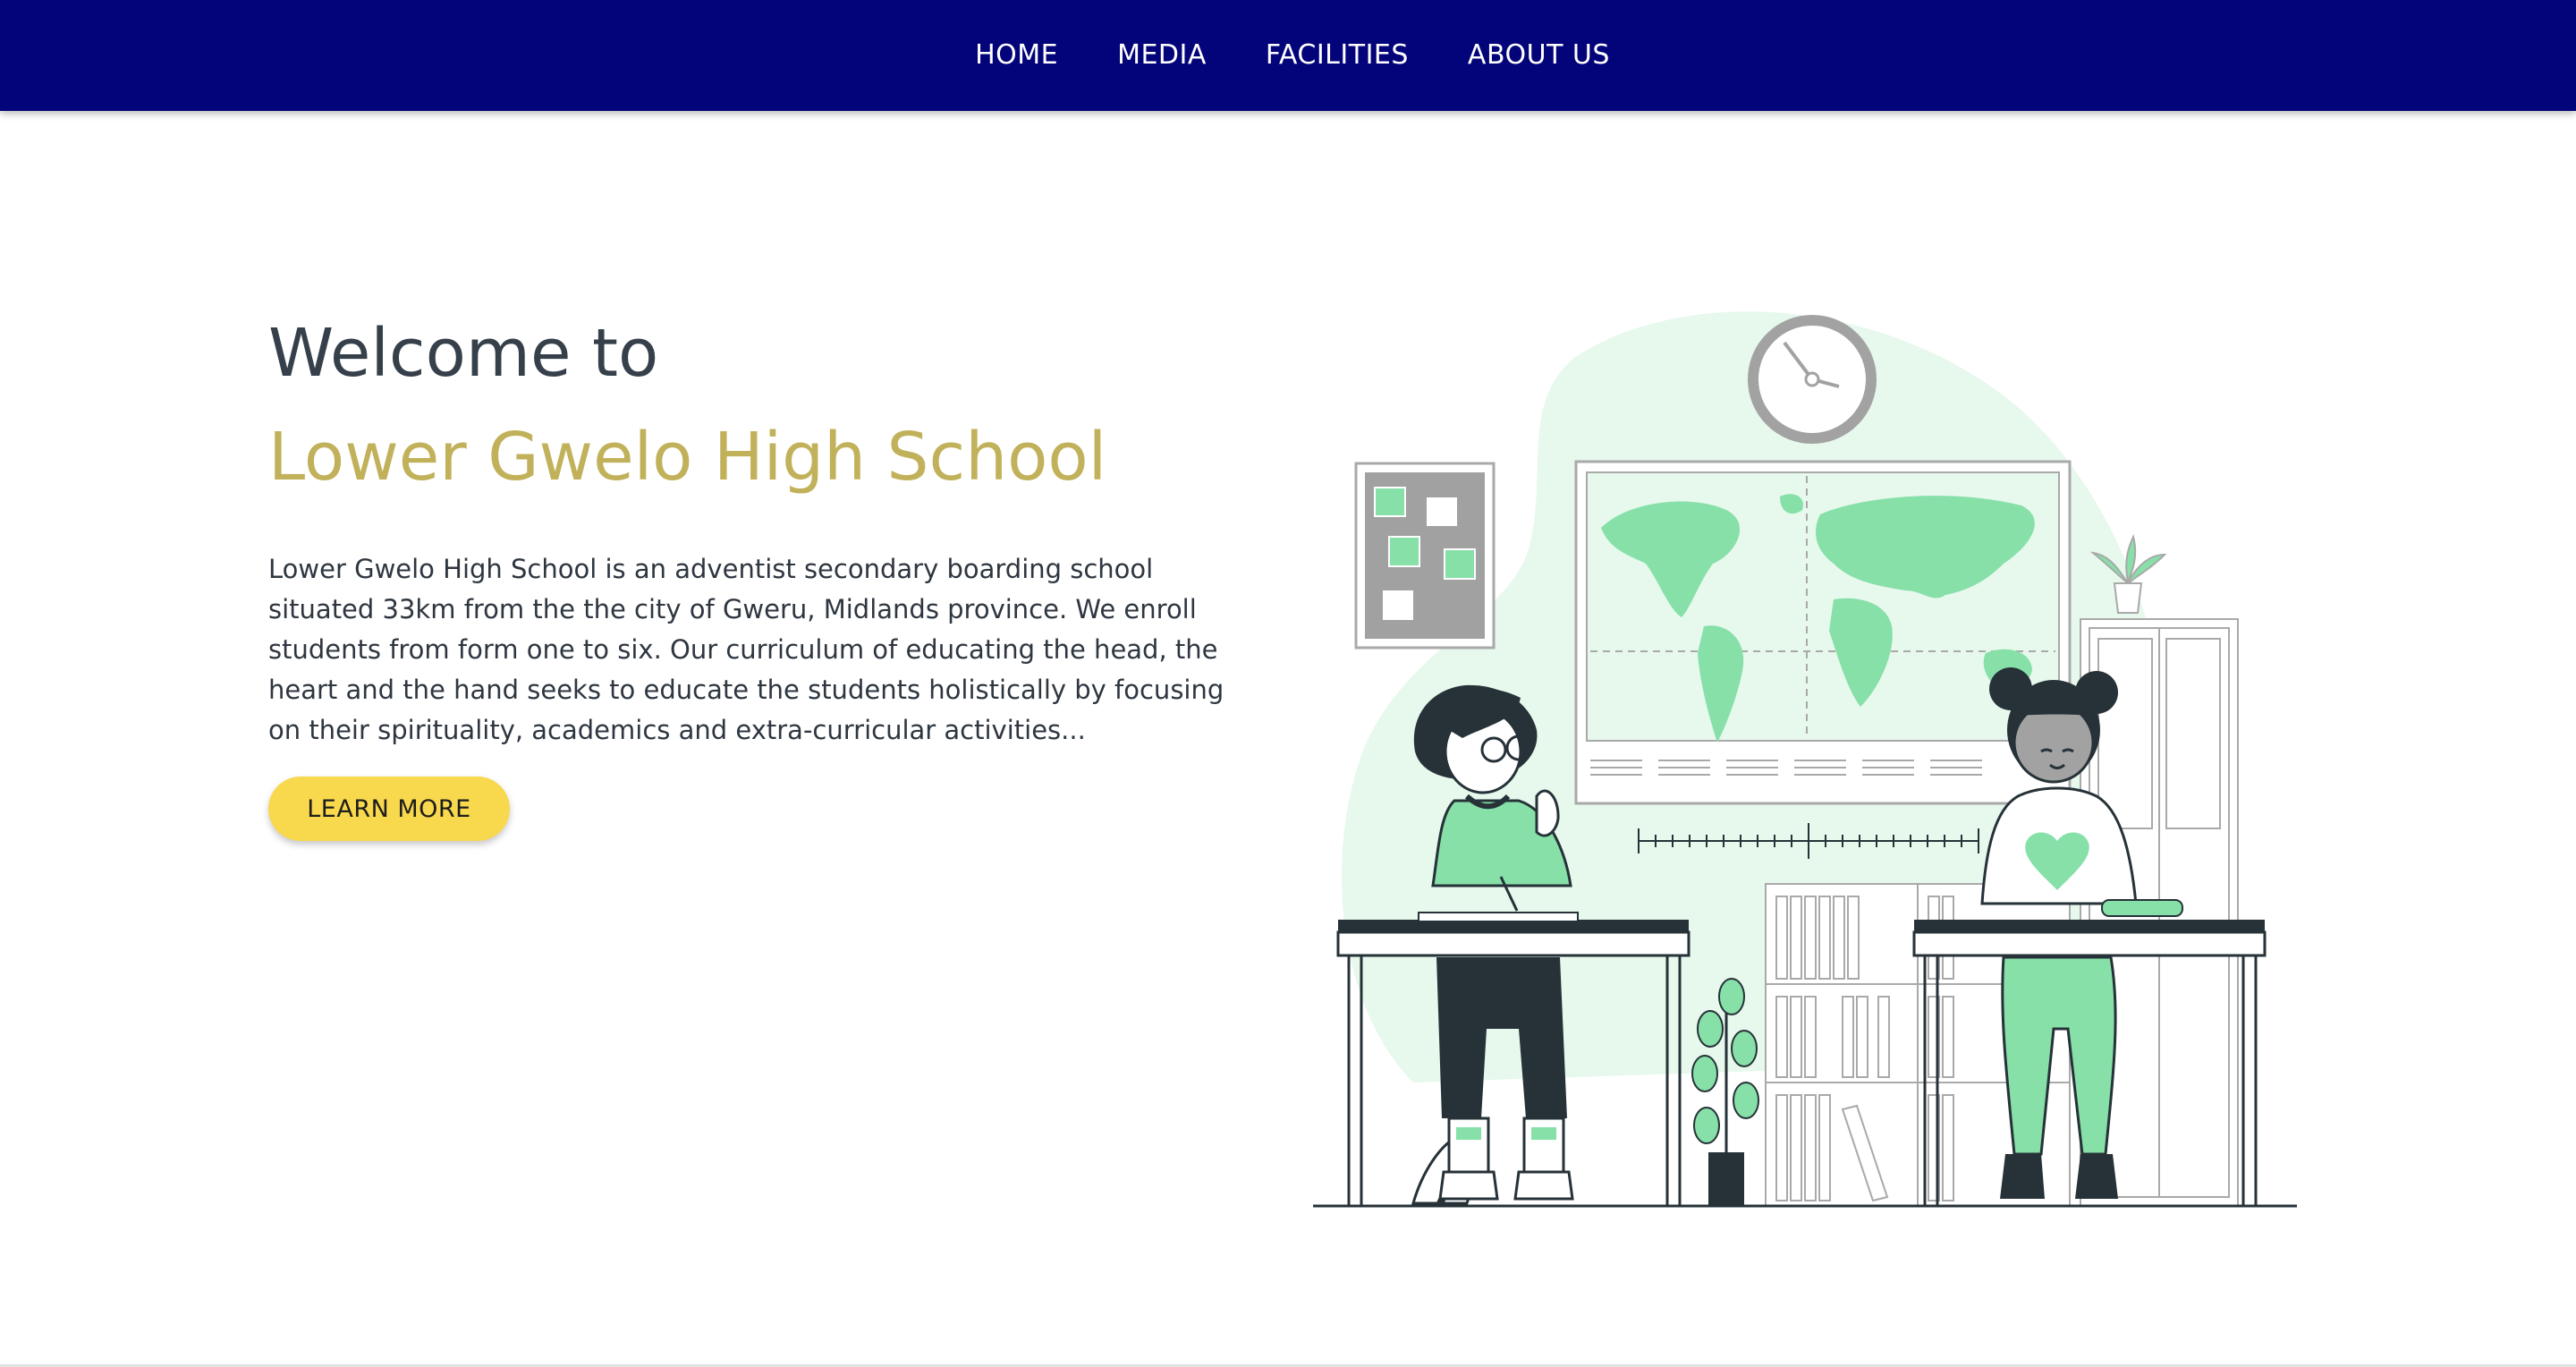 The width and height of the screenshot is (2576, 1367). I want to click on nav-link-facilities: FACILITIES, so click(1337, 55).